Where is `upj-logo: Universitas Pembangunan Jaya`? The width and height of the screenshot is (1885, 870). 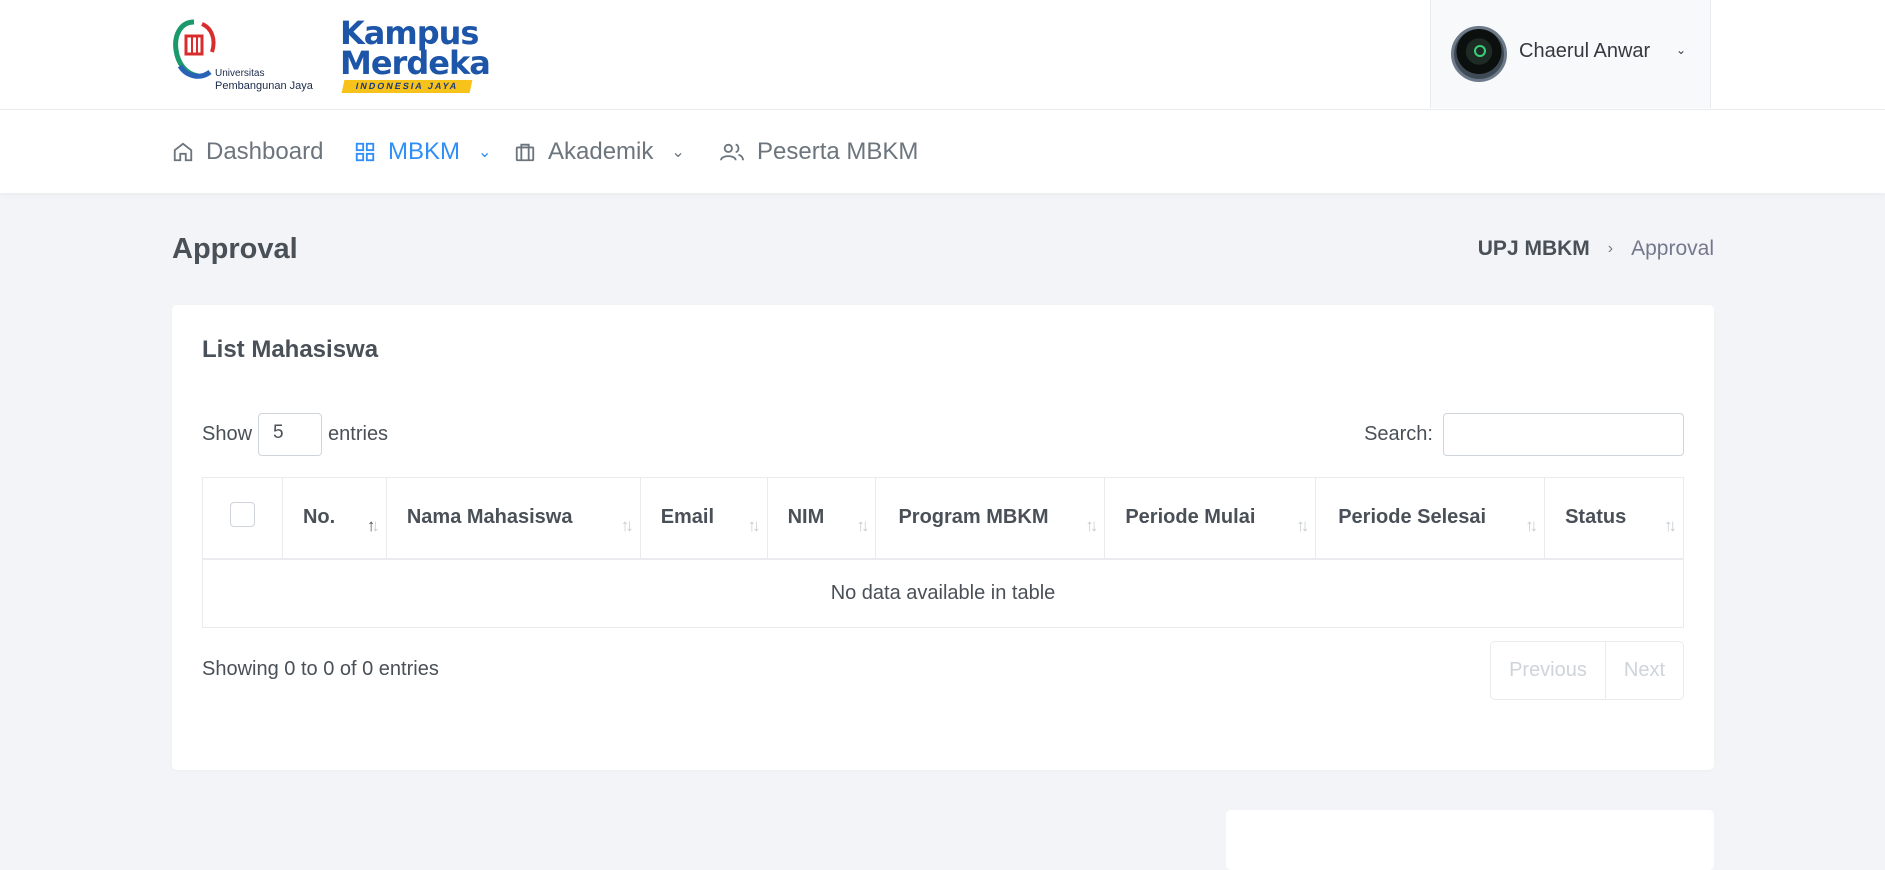 upj-logo: Universitas Pembangunan Jaya is located at coordinates (247, 55).